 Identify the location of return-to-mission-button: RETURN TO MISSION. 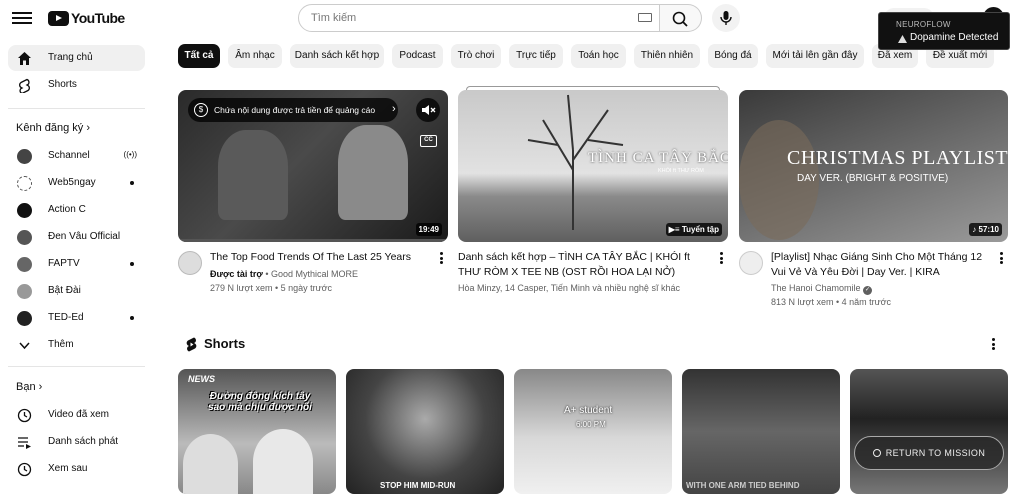
(929, 453).